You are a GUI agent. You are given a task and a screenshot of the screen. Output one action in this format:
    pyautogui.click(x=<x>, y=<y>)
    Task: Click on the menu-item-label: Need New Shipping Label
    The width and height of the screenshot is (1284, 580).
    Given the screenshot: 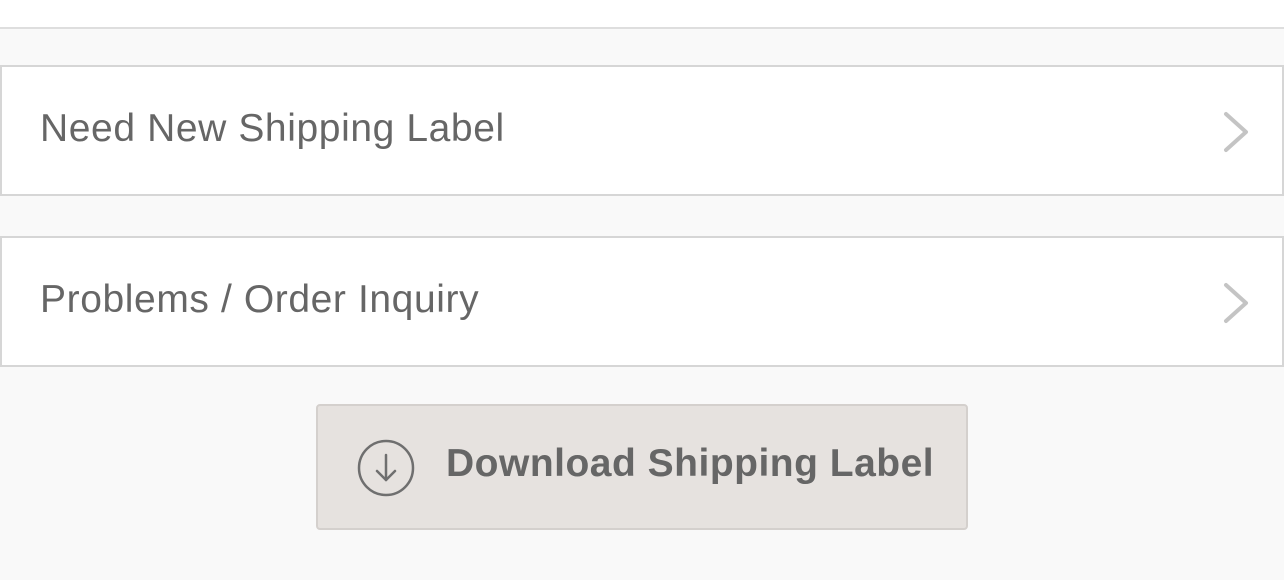 What is the action you would take?
    pyautogui.click(x=272, y=128)
    